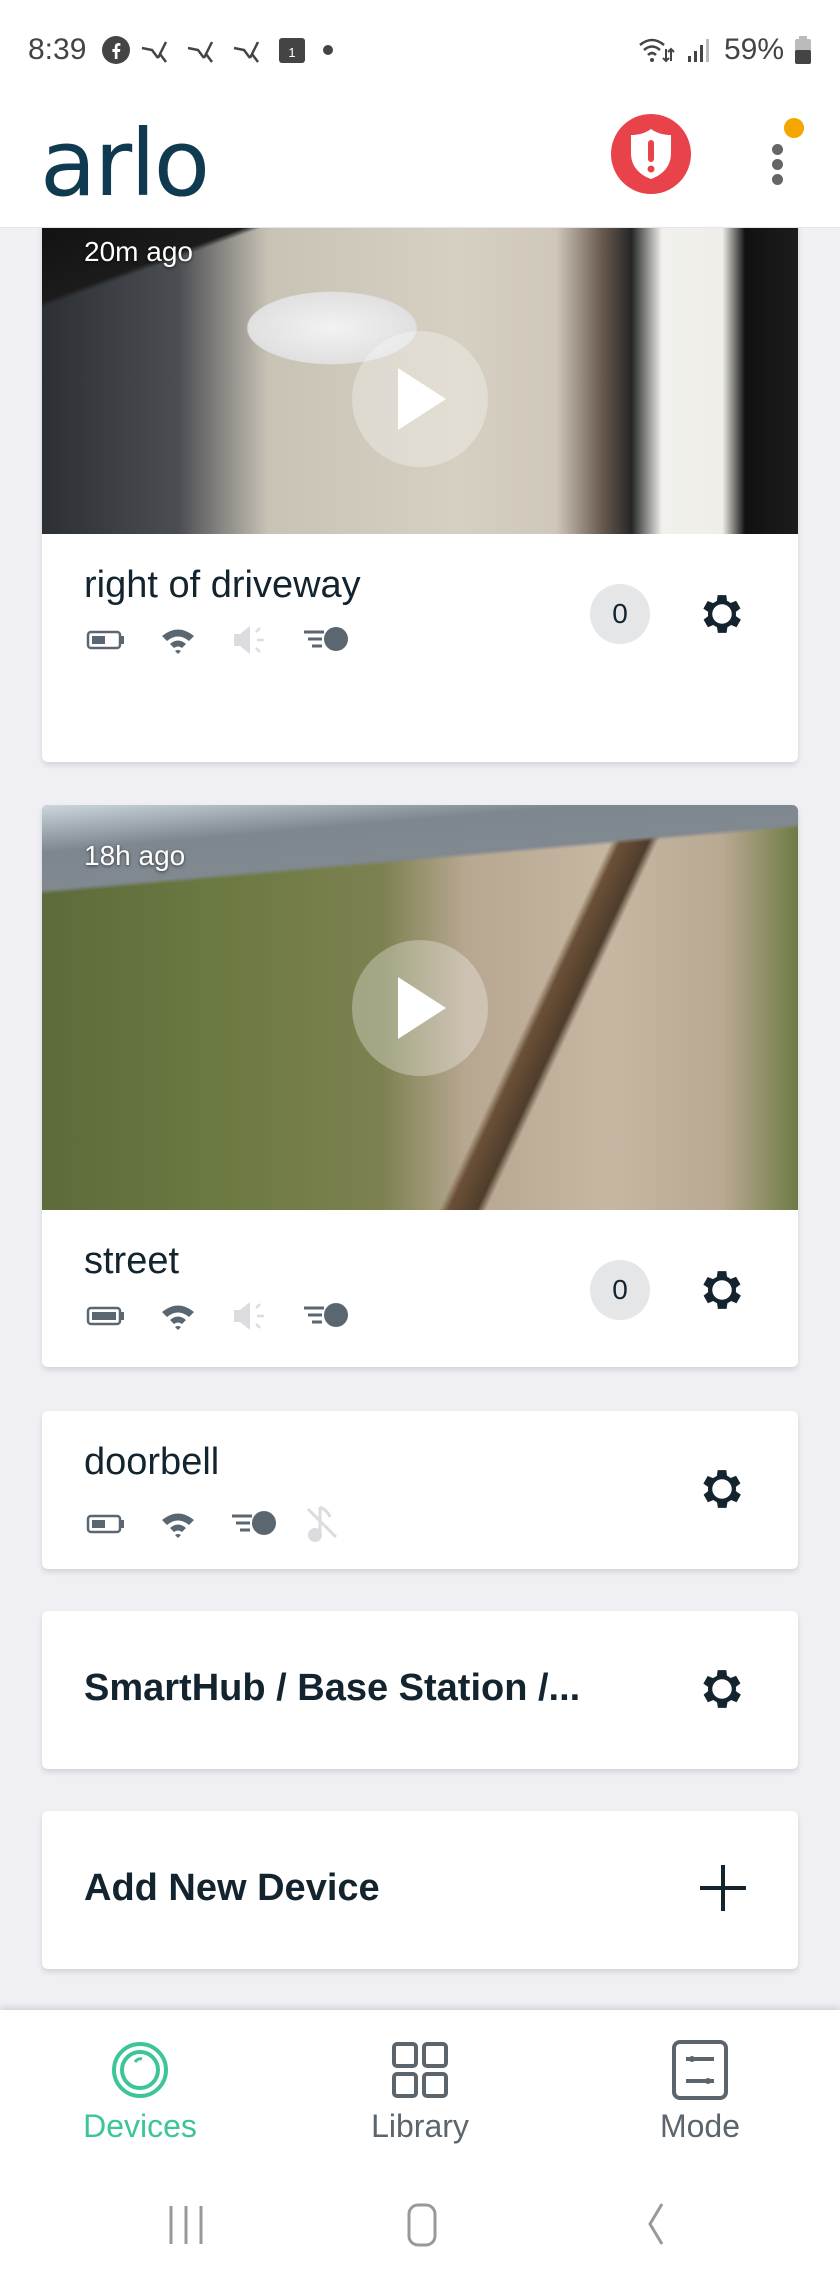 This screenshot has height=2289, width=840. What do you see at coordinates (322, 1523) in the screenshot?
I see `music-off-icon` at bounding box center [322, 1523].